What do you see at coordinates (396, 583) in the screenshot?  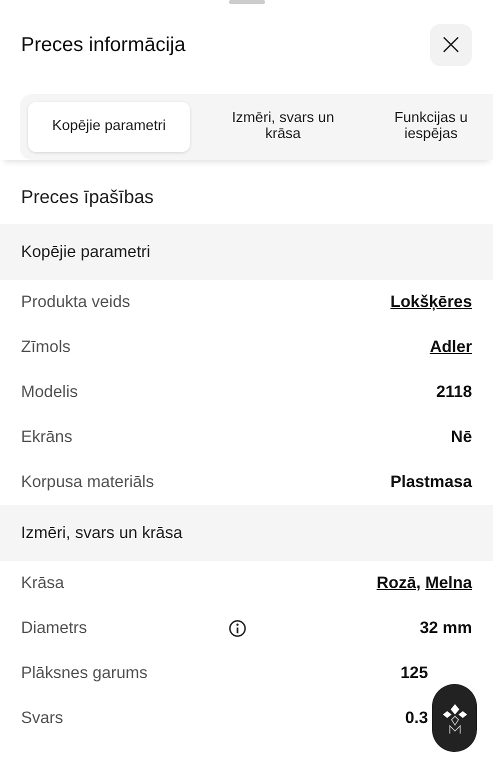 I see `value-link: Rozā` at bounding box center [396, 583].